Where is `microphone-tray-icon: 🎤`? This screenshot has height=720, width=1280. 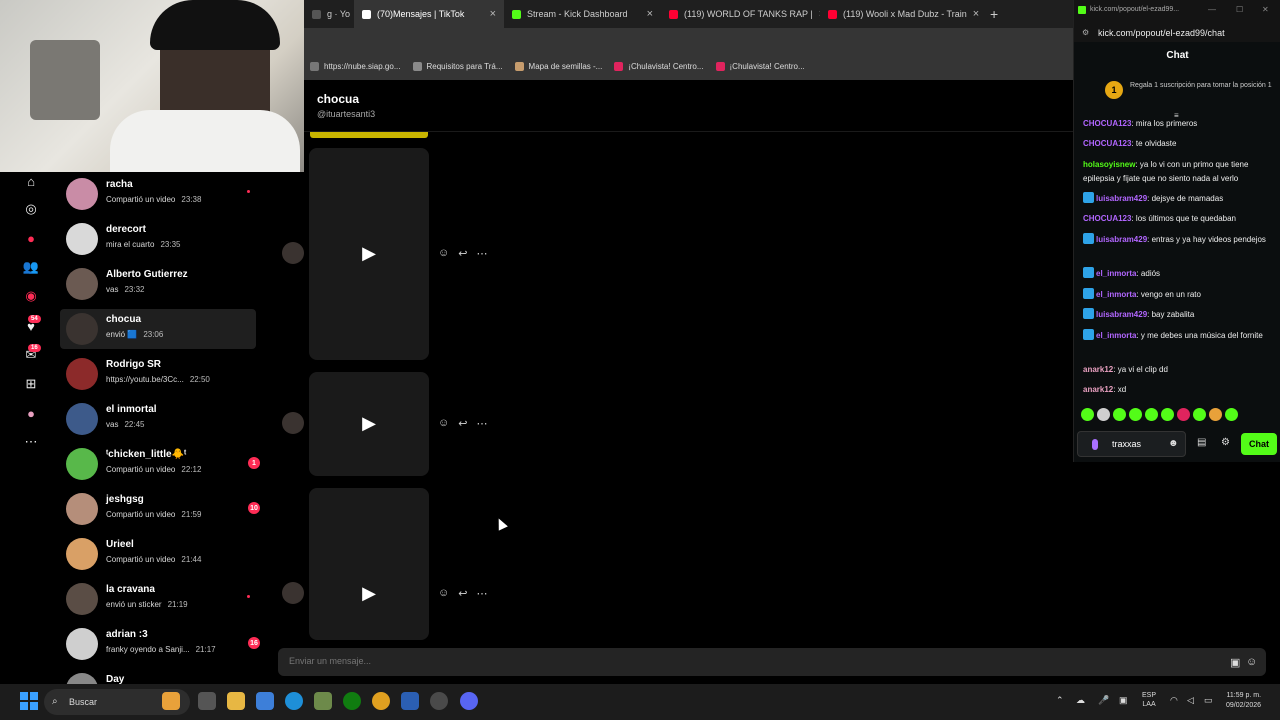 microphone-tray-icon: 🎤 is located at coordinates (1103, 700).